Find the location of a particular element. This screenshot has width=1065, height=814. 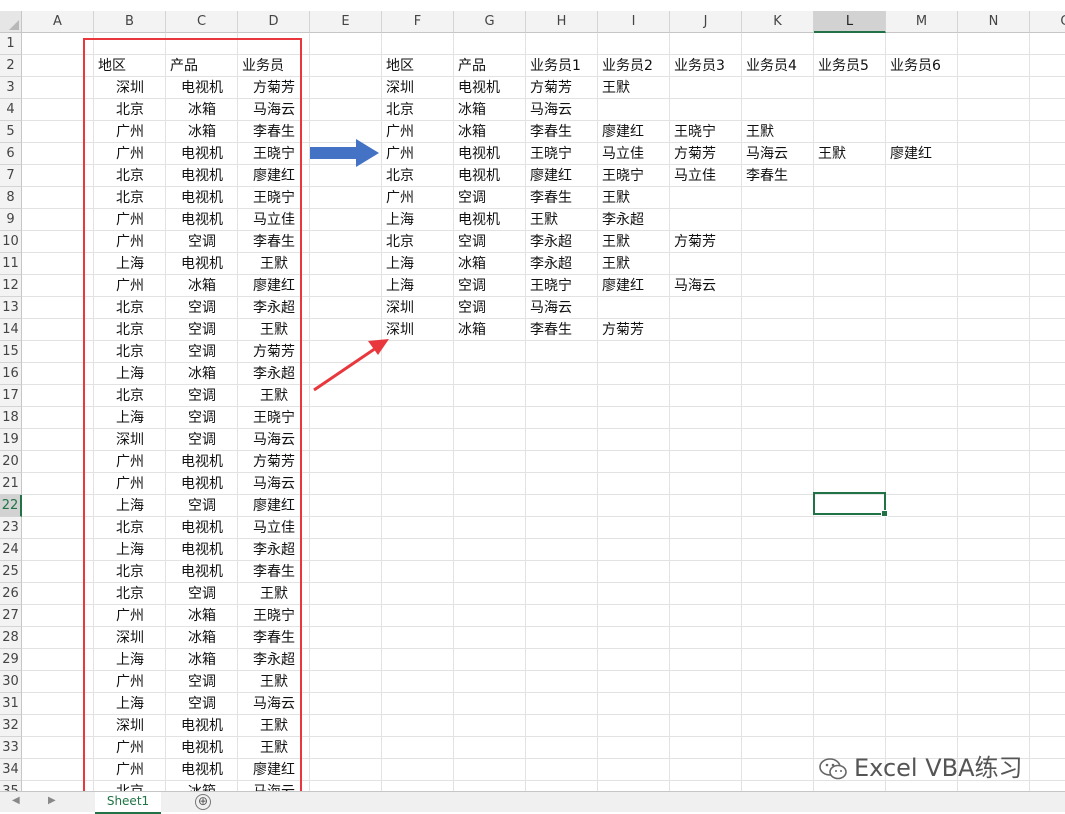

scroll-right-icon: ▶ is located at coordinates (52, 800).